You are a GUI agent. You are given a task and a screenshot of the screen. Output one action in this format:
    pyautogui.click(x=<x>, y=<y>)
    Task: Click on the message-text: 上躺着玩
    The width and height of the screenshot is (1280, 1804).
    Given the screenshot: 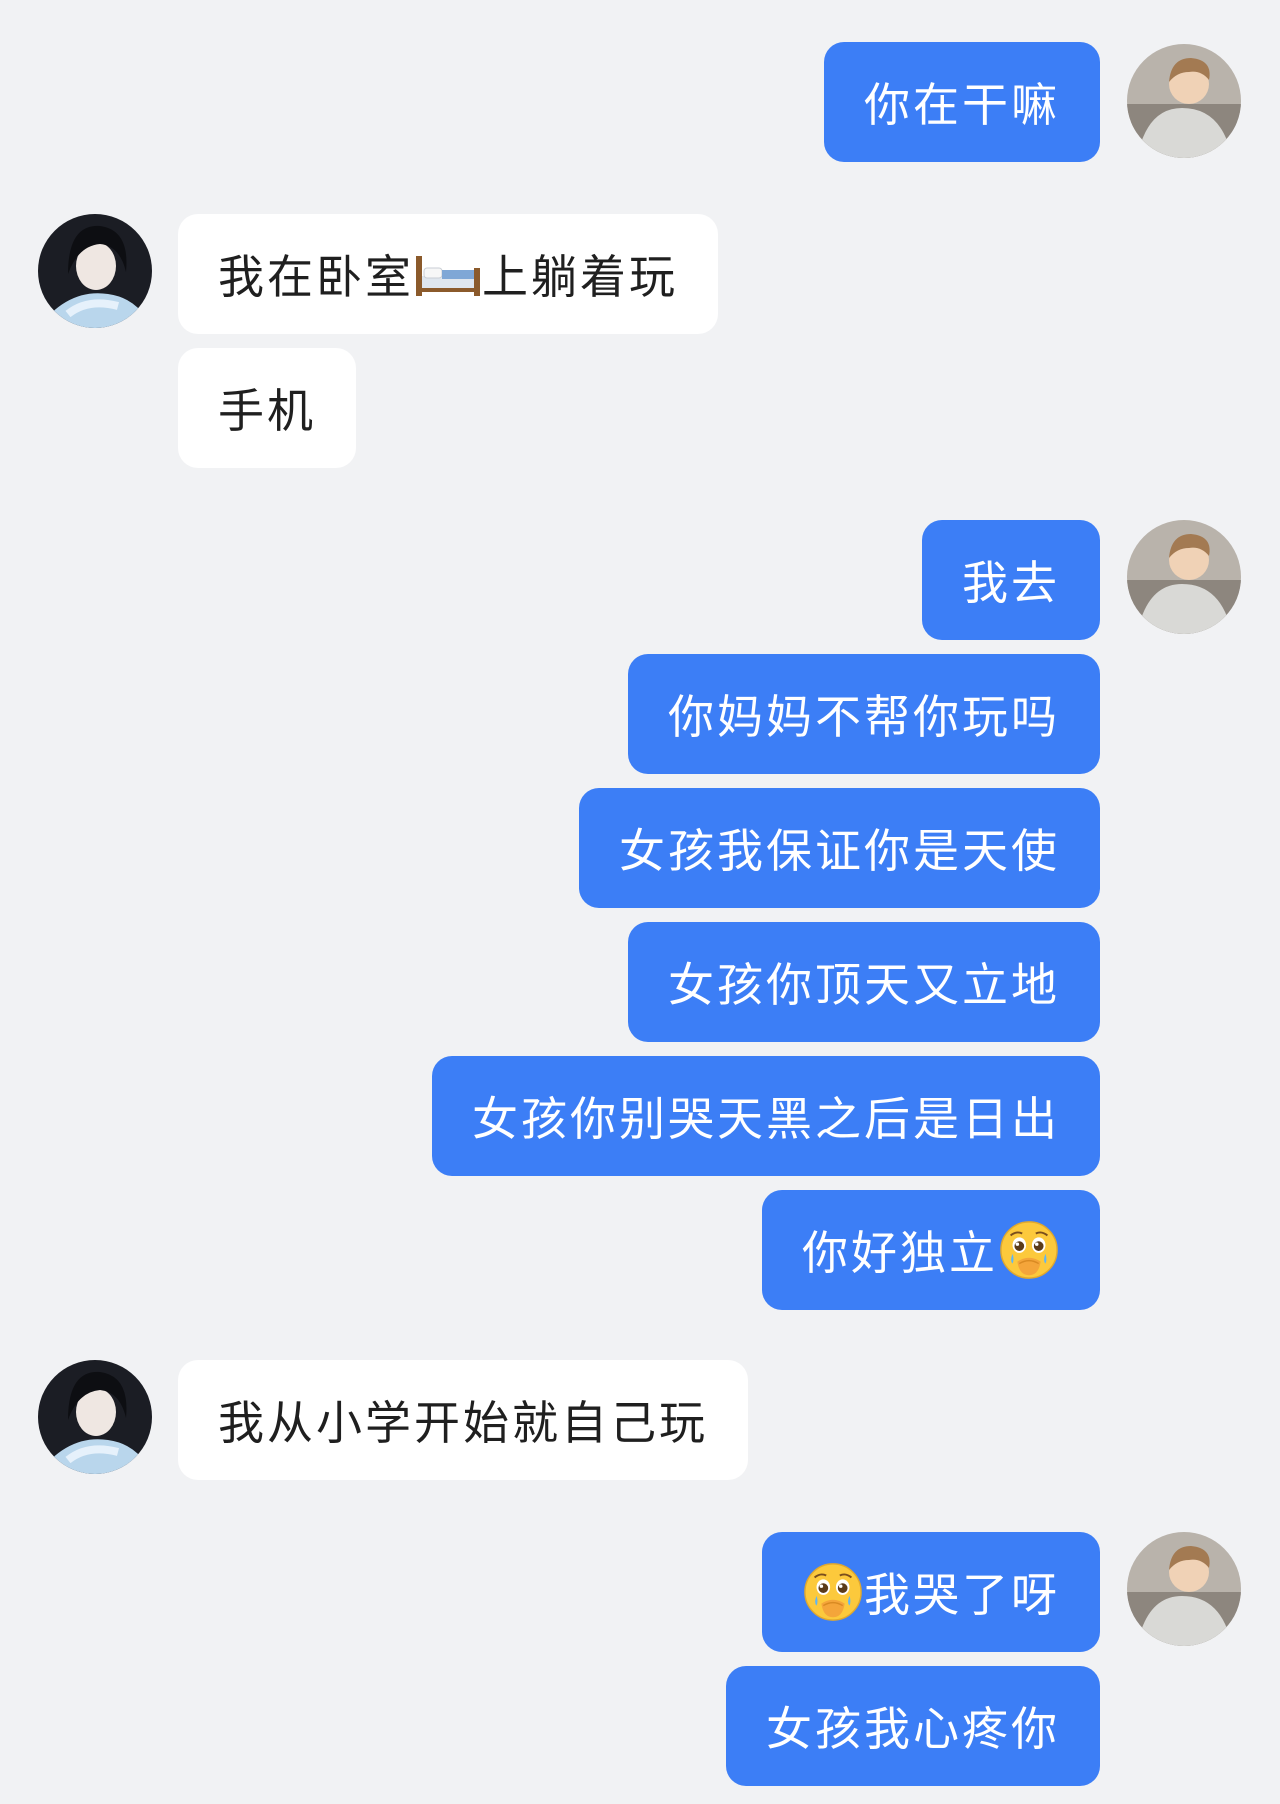 What is the action you would take?
    pyautogui.click(x=580, y=277)
    